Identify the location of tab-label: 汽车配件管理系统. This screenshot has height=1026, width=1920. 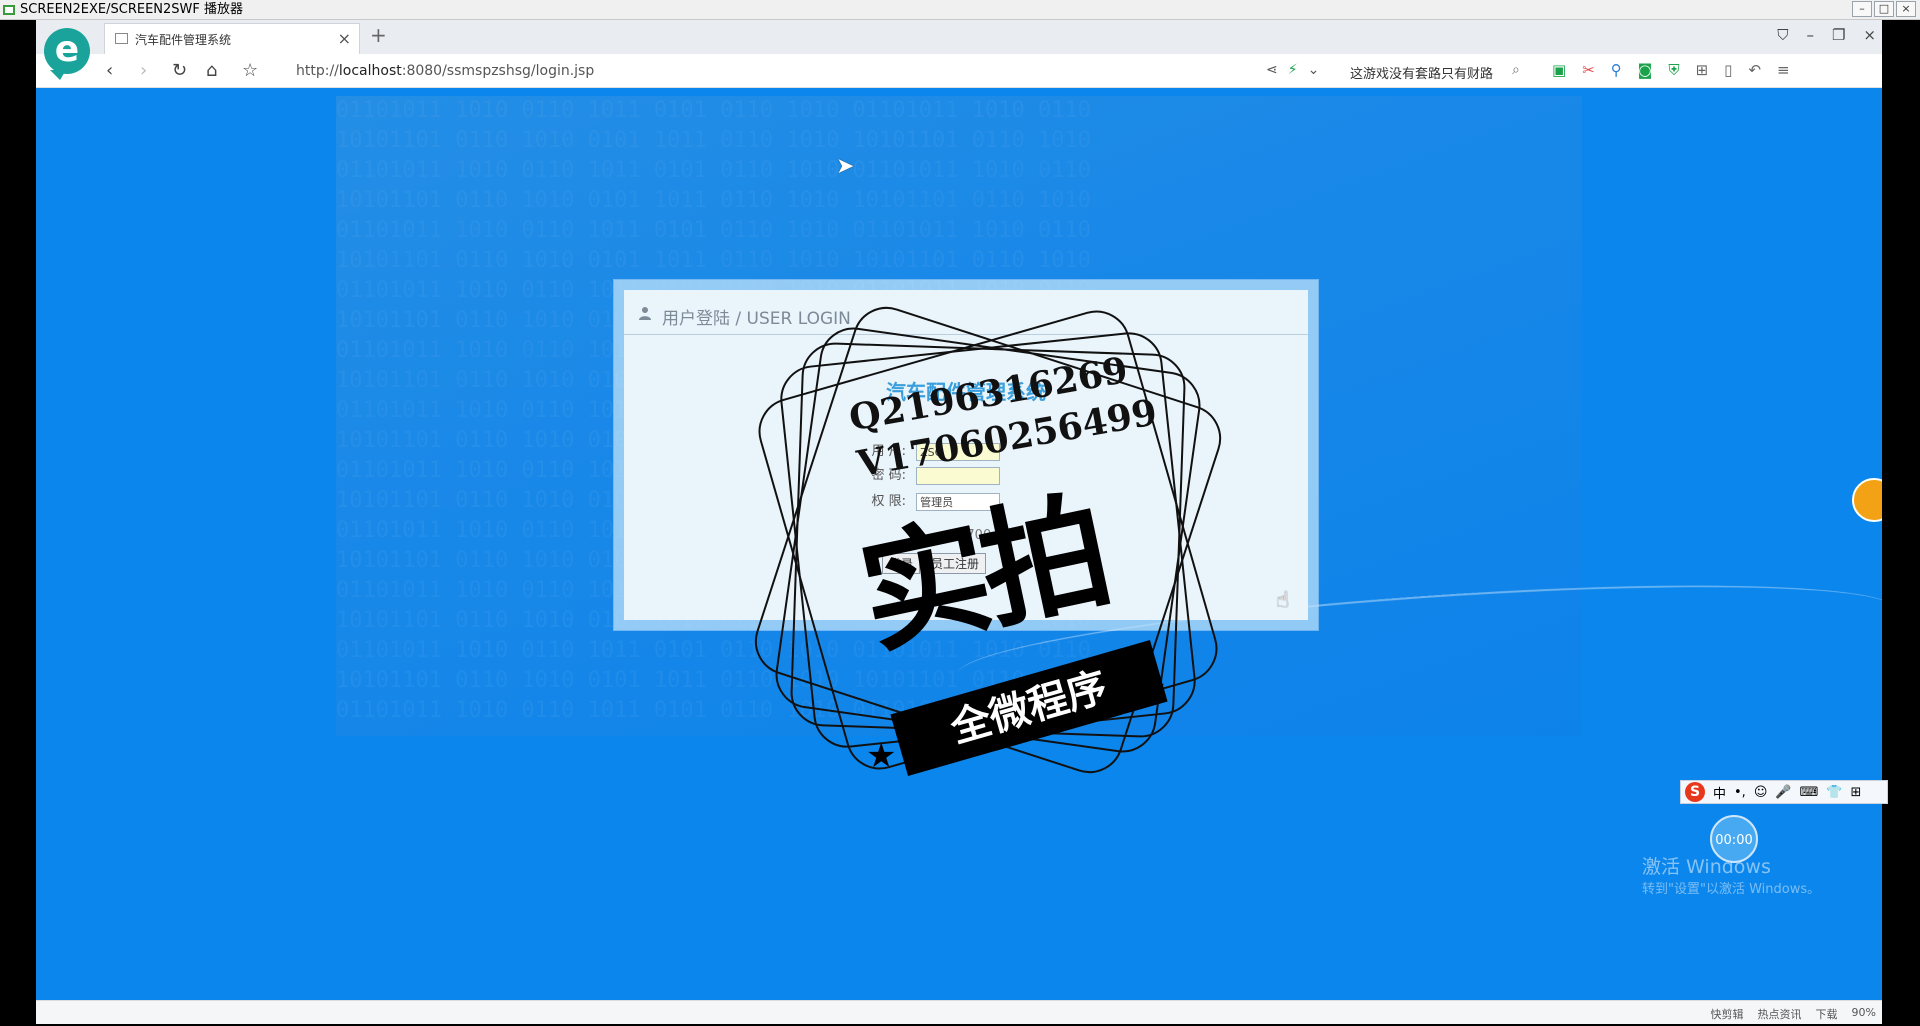
(183, 40).